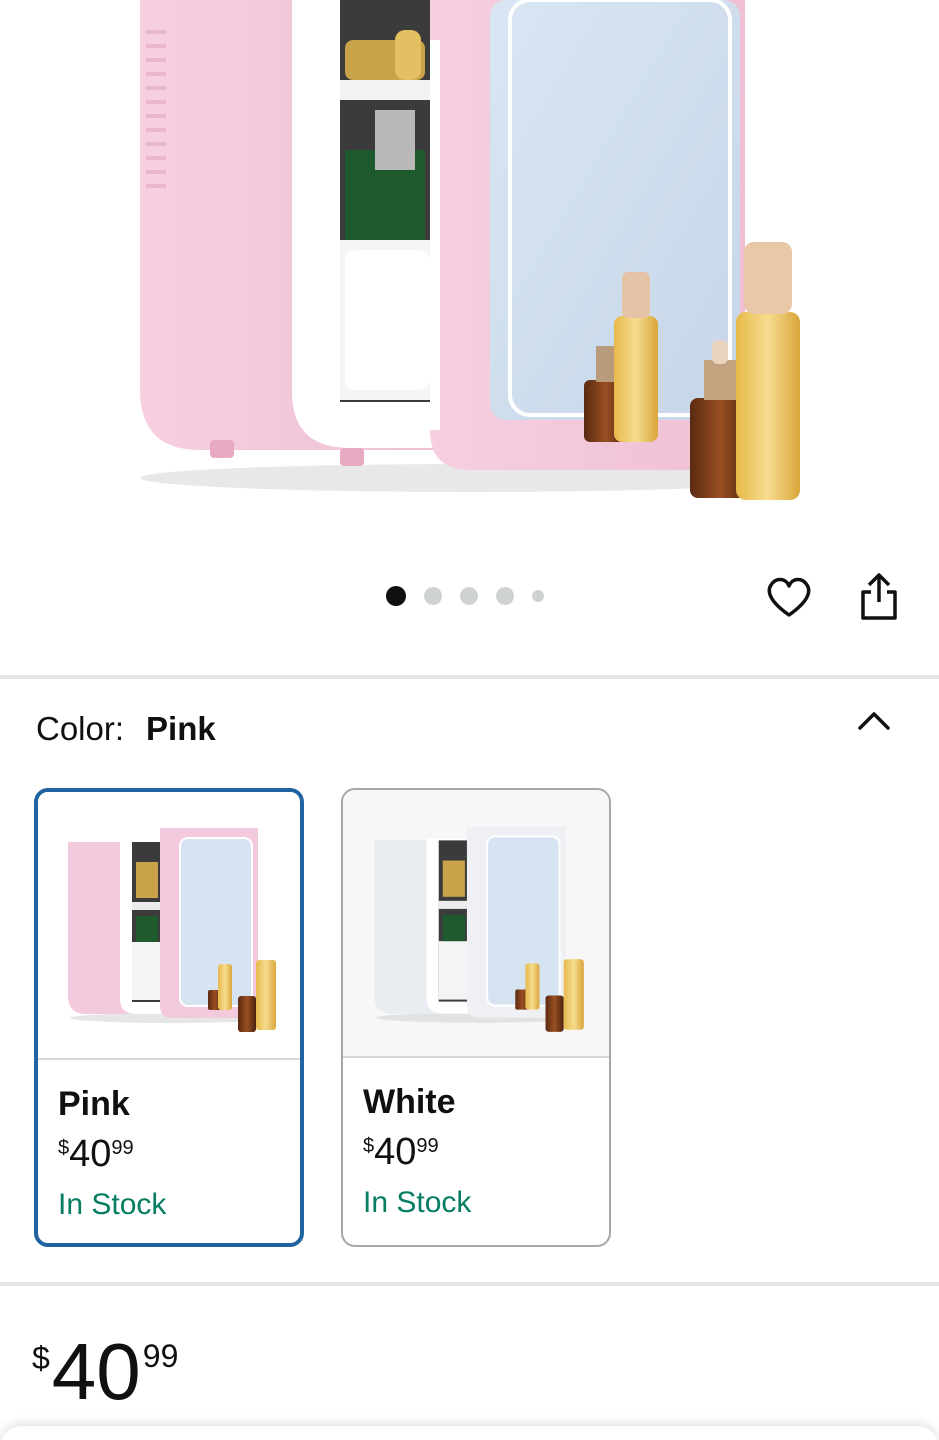 The width and height of the screenshot is (939, 1440). Describe the element at coordinates (479, 929) in the screenshot. I see `white-fridge-thumbnail` at that location.